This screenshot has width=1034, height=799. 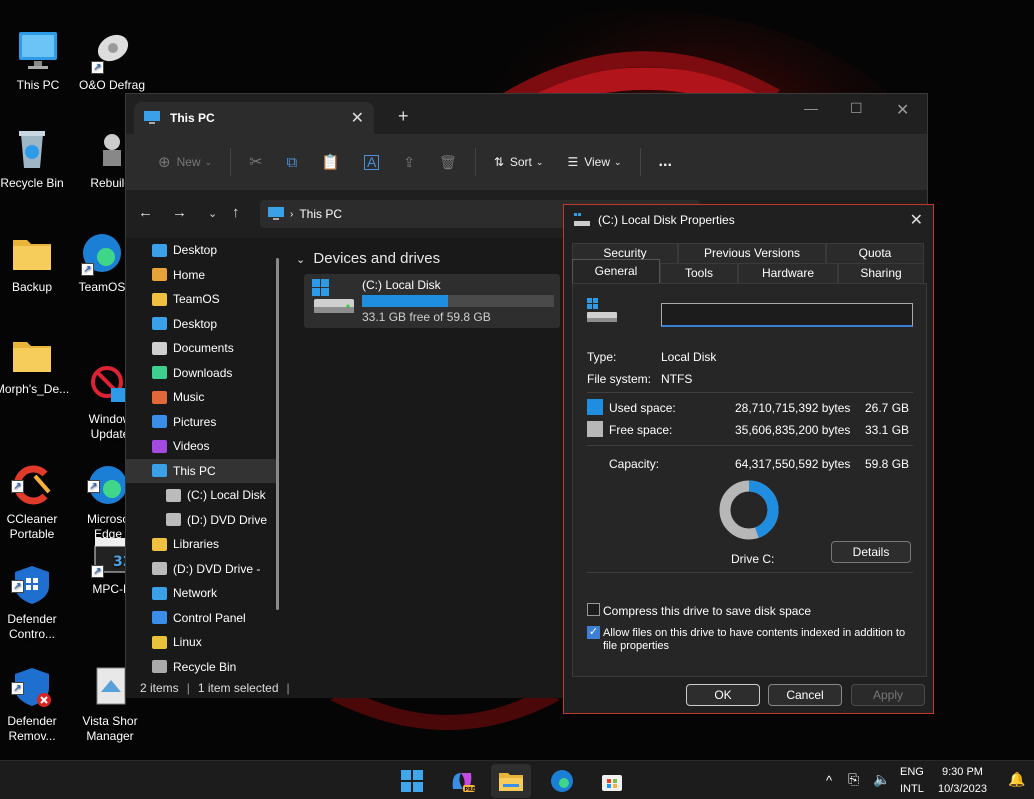 I want to click on desktop-icon-recycle-bin: Recycle Bin, so click(x=35, y=158).